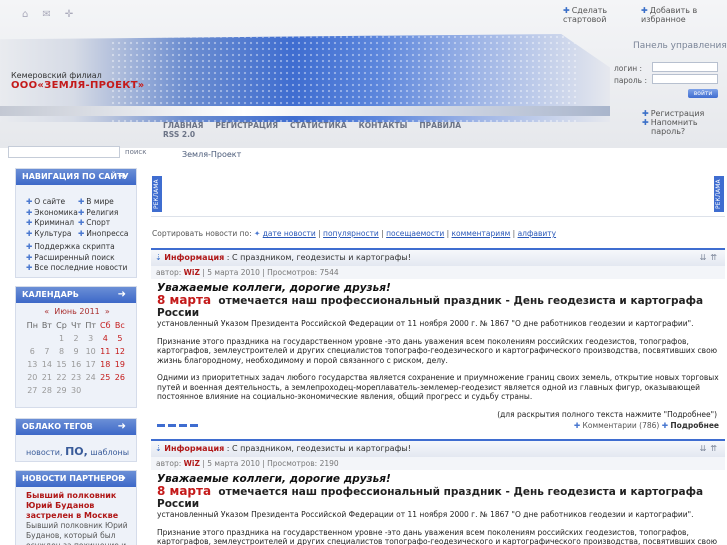  Describe the element at coordinates (289, 233) in the screenshot. I see `sort-by-date: дате новости` at that location.